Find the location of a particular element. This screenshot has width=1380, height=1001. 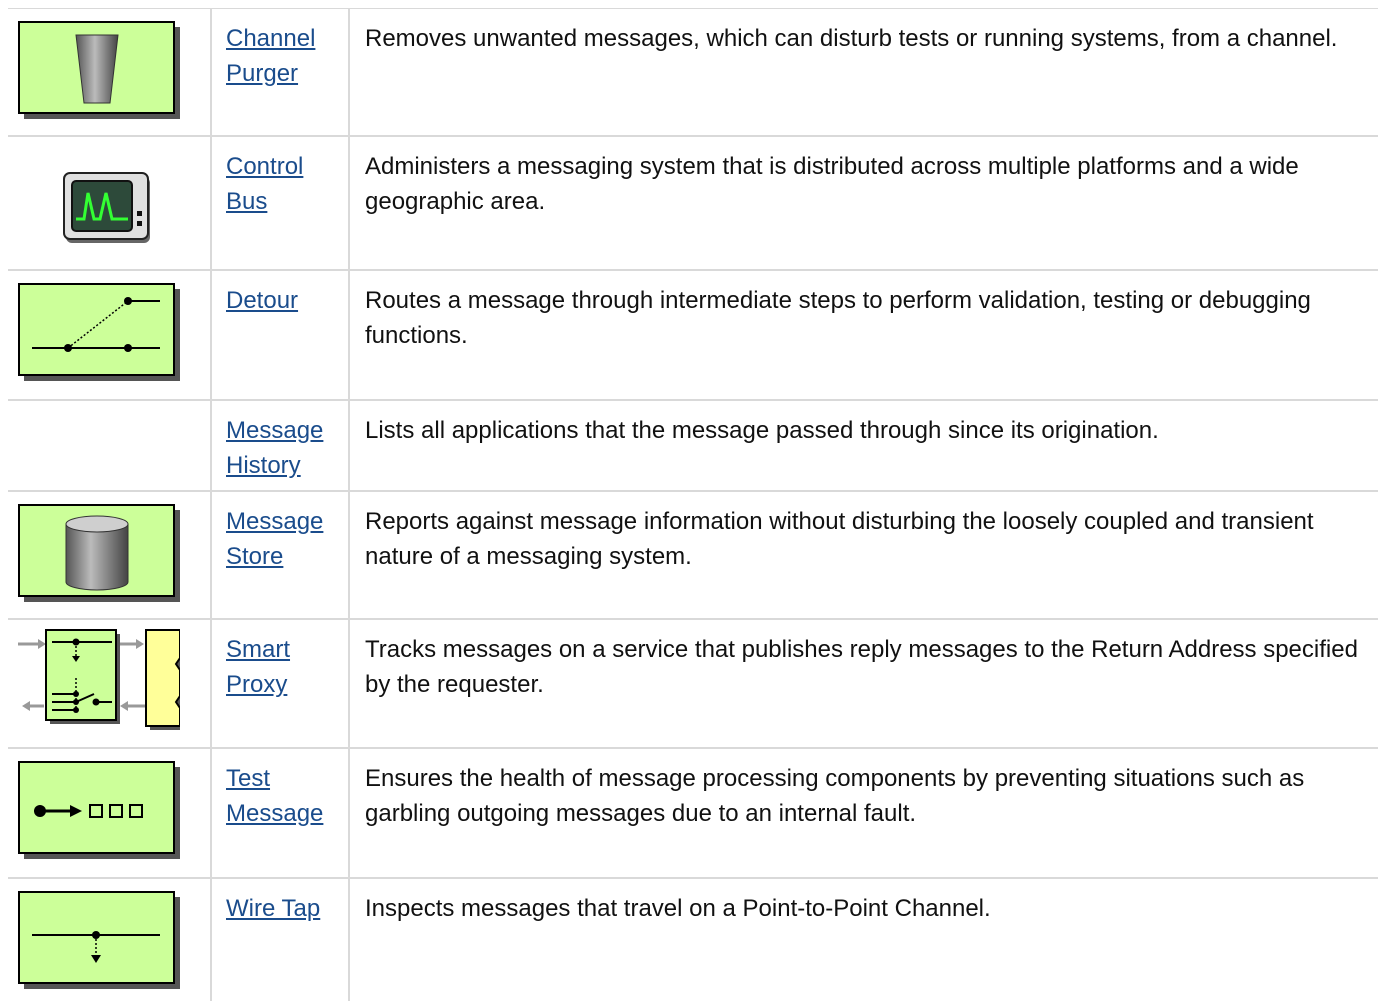

message-store-icon is located at coordinates (99, 553).